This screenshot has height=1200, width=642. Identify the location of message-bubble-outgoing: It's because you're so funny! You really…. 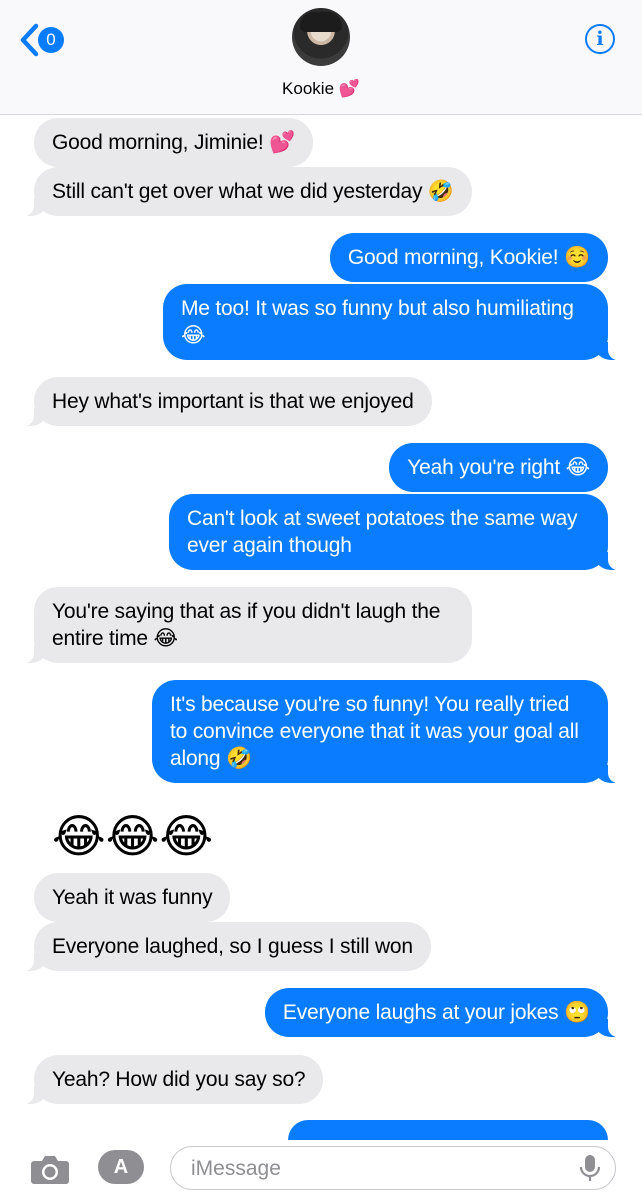
(385, 731).